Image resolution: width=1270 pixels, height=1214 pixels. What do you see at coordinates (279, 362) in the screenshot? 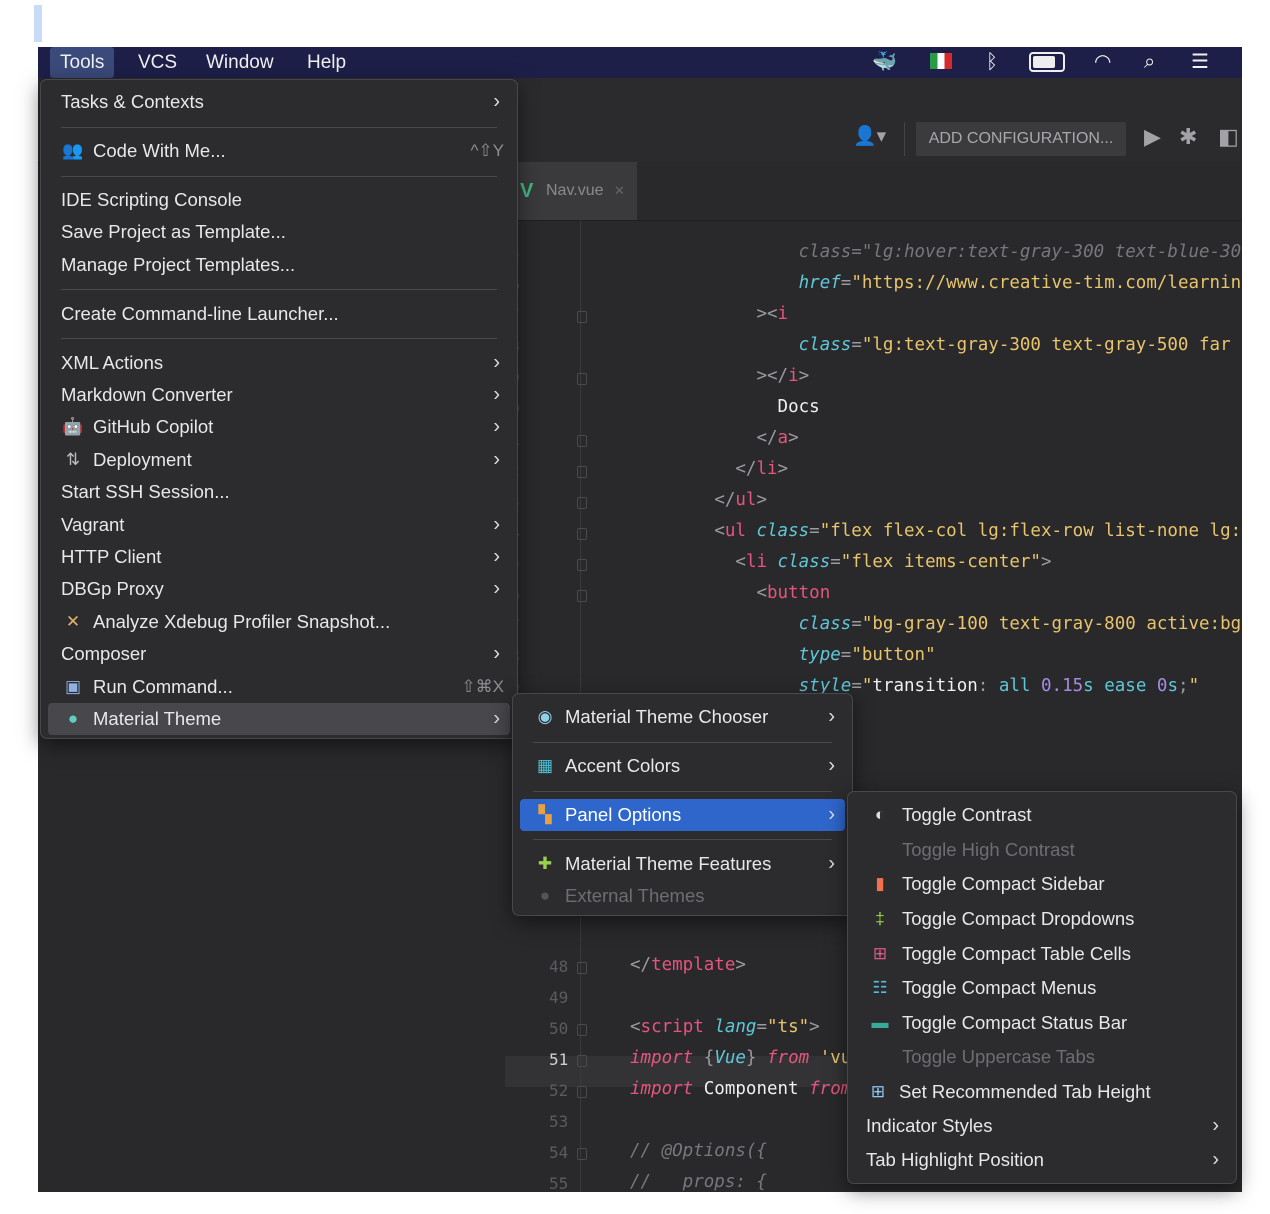
I see `menu-item-xml-actions: XML Actions ›` at bounding box center [279, 362].